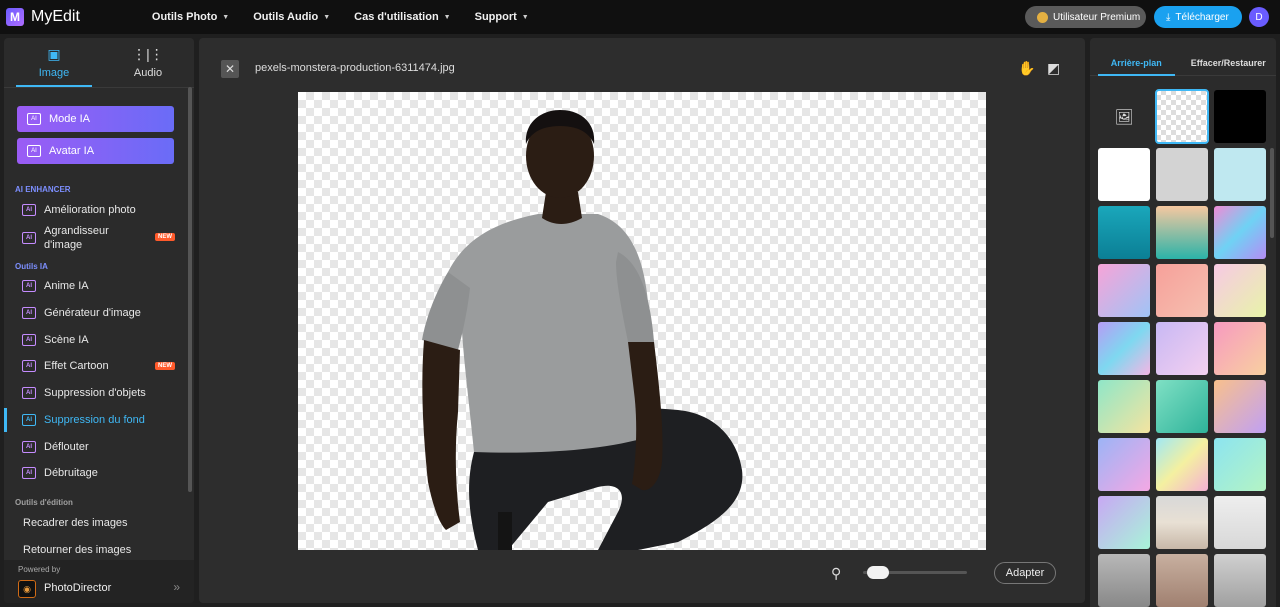 This screenshot has height=607, width=1280. What do you see at coordinates (1240, 348) in the screenshot?
I see `swatch-pink-orange` at bounding box center [1240, 348].